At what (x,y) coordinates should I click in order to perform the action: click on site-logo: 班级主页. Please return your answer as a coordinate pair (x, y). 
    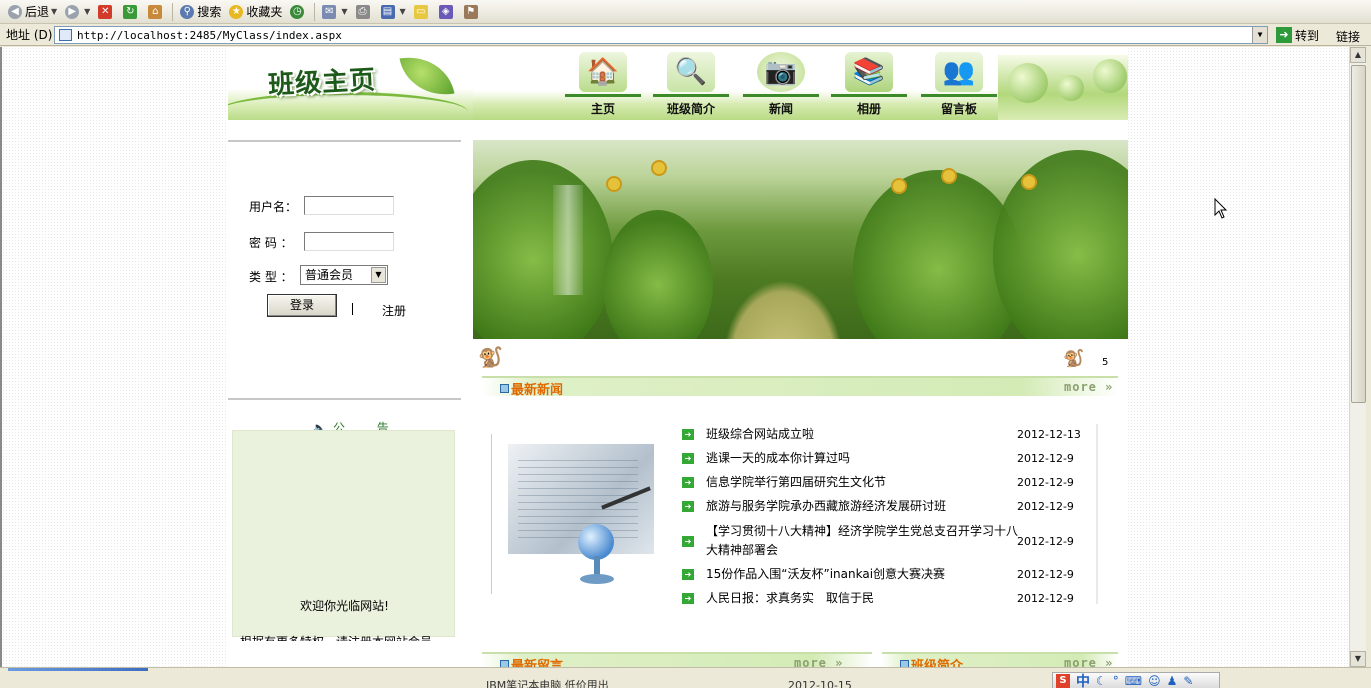
    Looking at the image, I should click on (350, 85).